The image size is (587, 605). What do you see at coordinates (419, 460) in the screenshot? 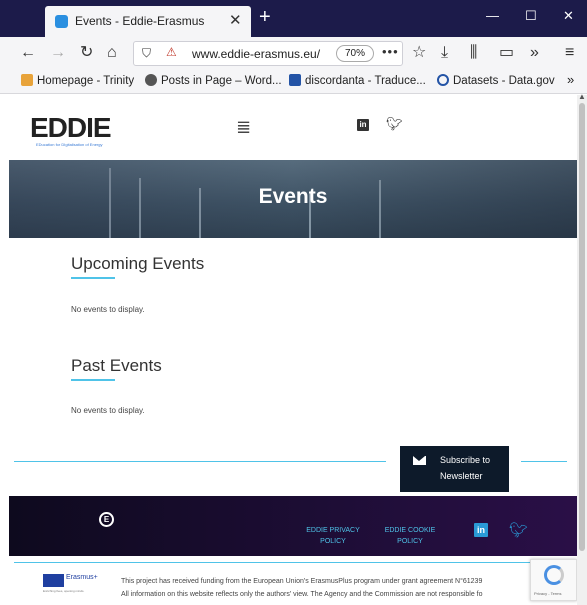
I see `envelope-icon` at bounding box center [419, 460].